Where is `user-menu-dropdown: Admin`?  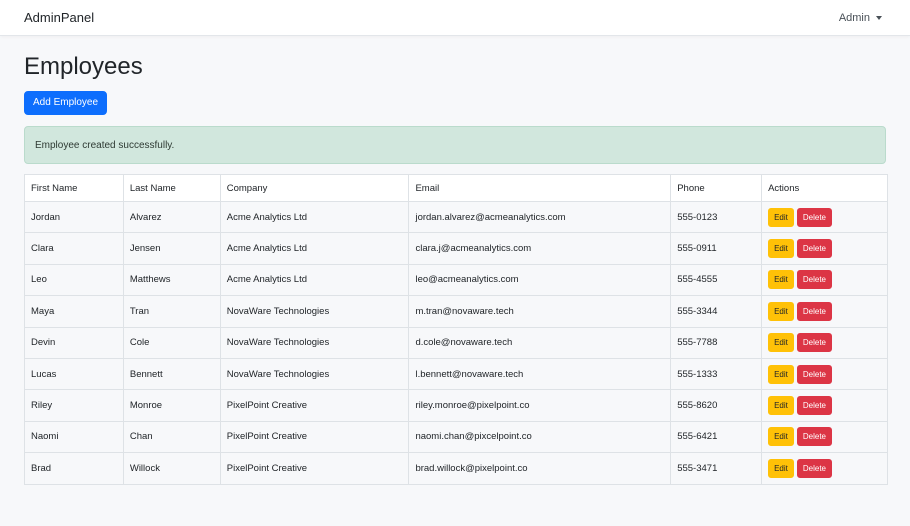 user-menu-dropdown: Admin is located at coordinates (860, 18).